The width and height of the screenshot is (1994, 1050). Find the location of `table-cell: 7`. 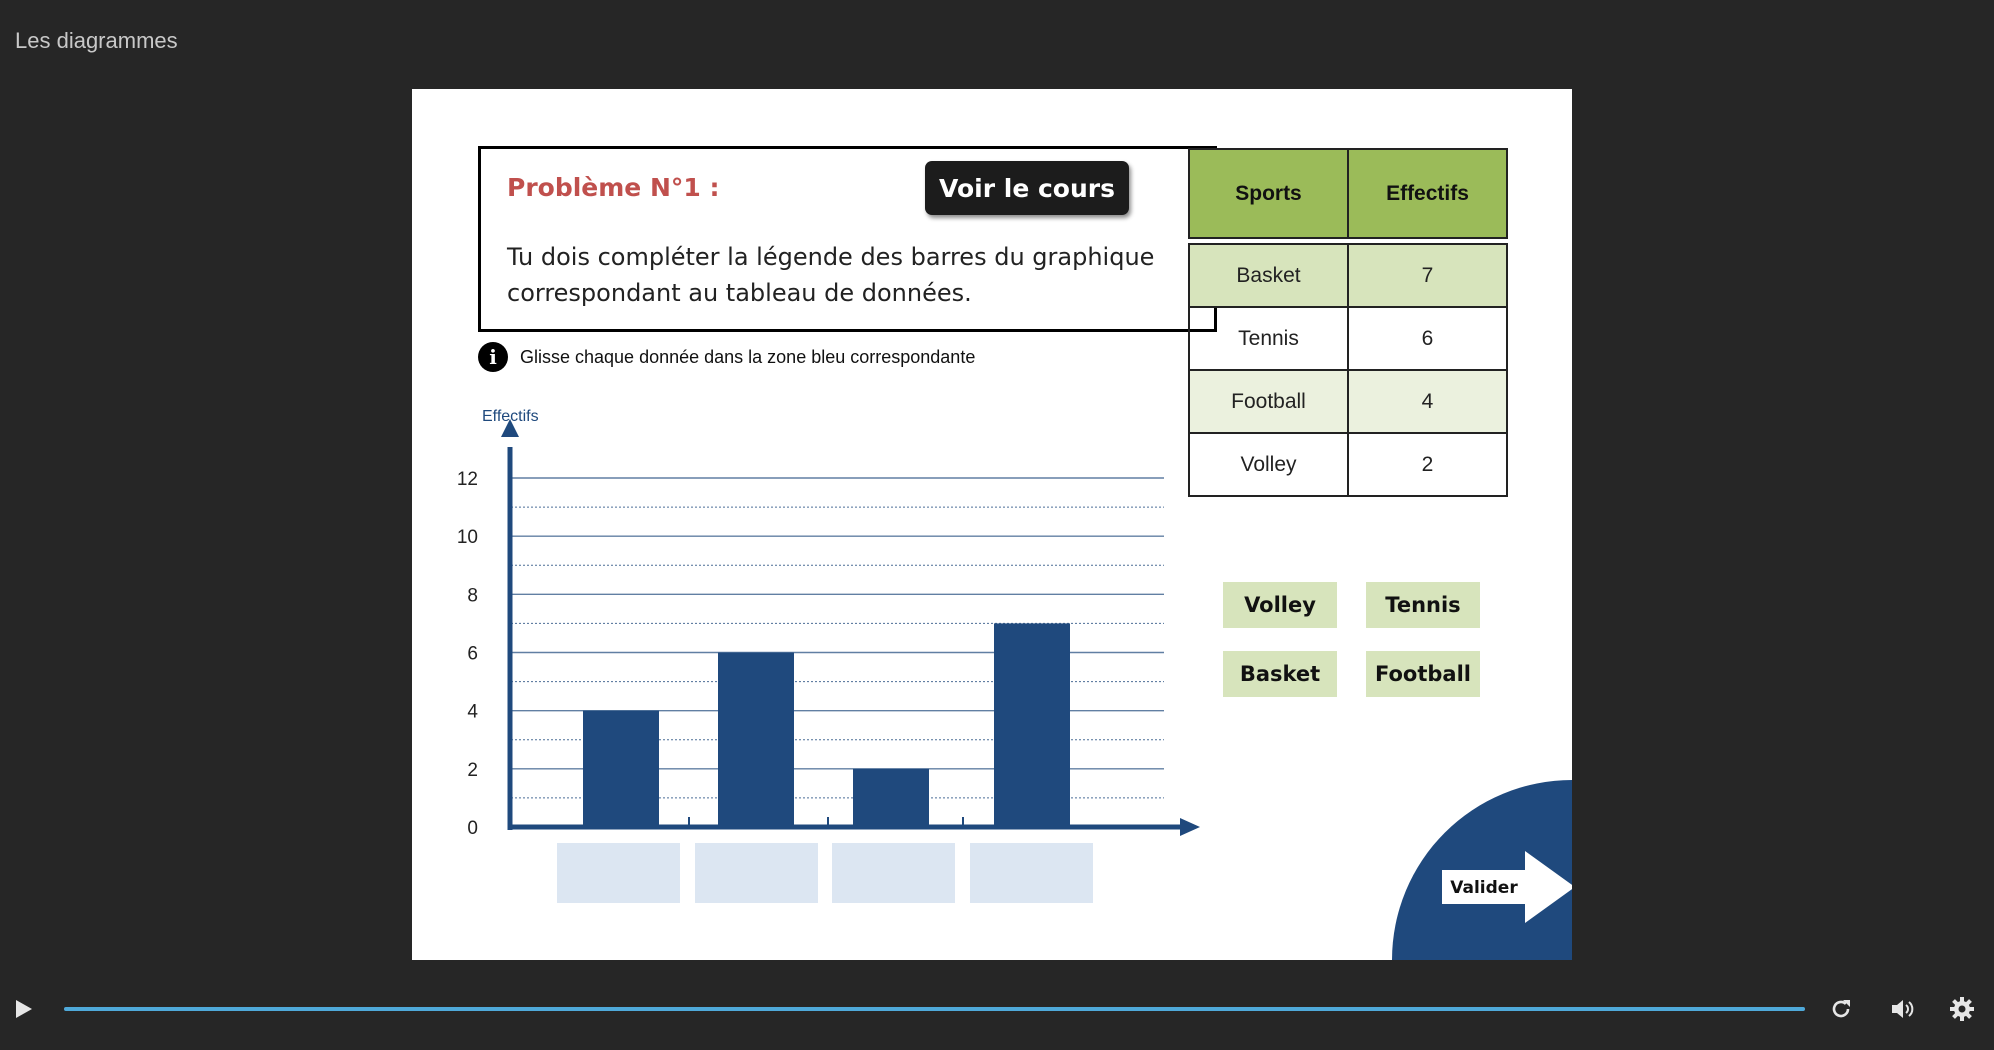

table-cell: 7 is located at coordinates (1427, 275).